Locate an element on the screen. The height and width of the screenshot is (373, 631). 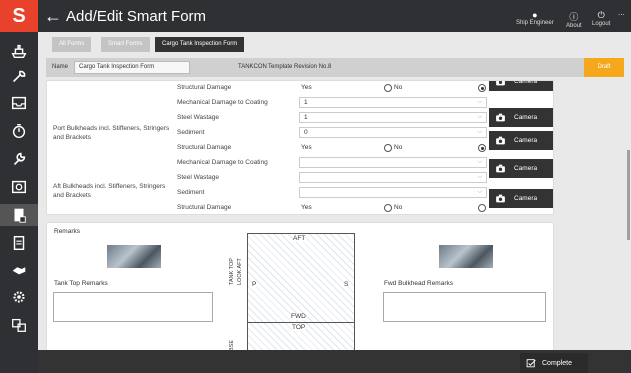
fwd-bulkhead-remarks-label: Fwd Bulkhead Remarks is located at coordinates (418, 283).